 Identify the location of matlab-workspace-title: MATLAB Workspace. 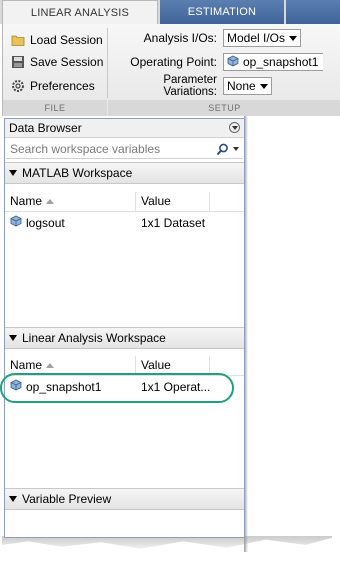
(77, 173).